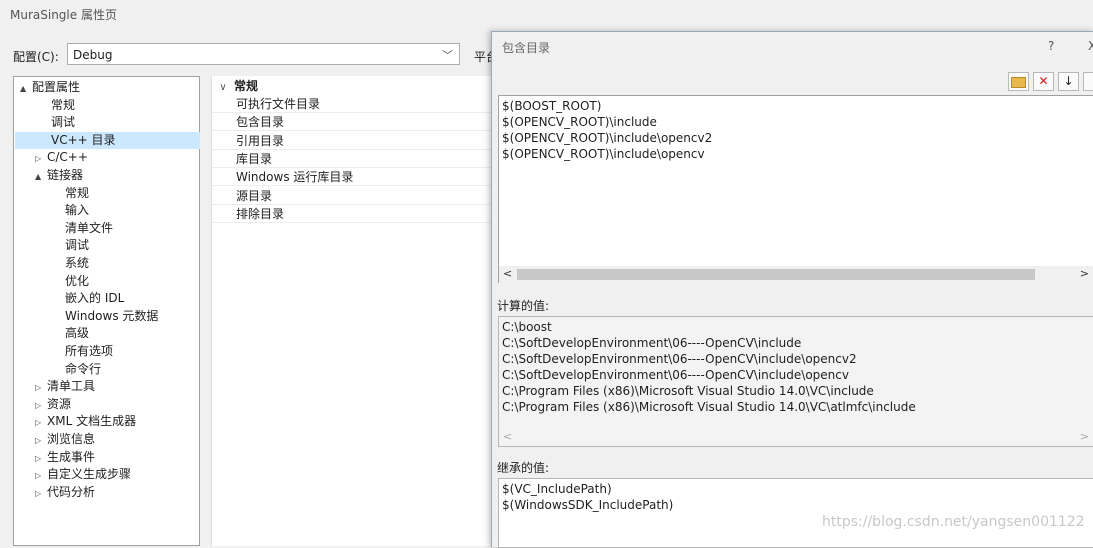 The height and width of the screenshot is (548, 1093). Describe the element at coordinates (107, 439) in the screenshot. I see `tree-item: ▷ 浏览信息` at that location.